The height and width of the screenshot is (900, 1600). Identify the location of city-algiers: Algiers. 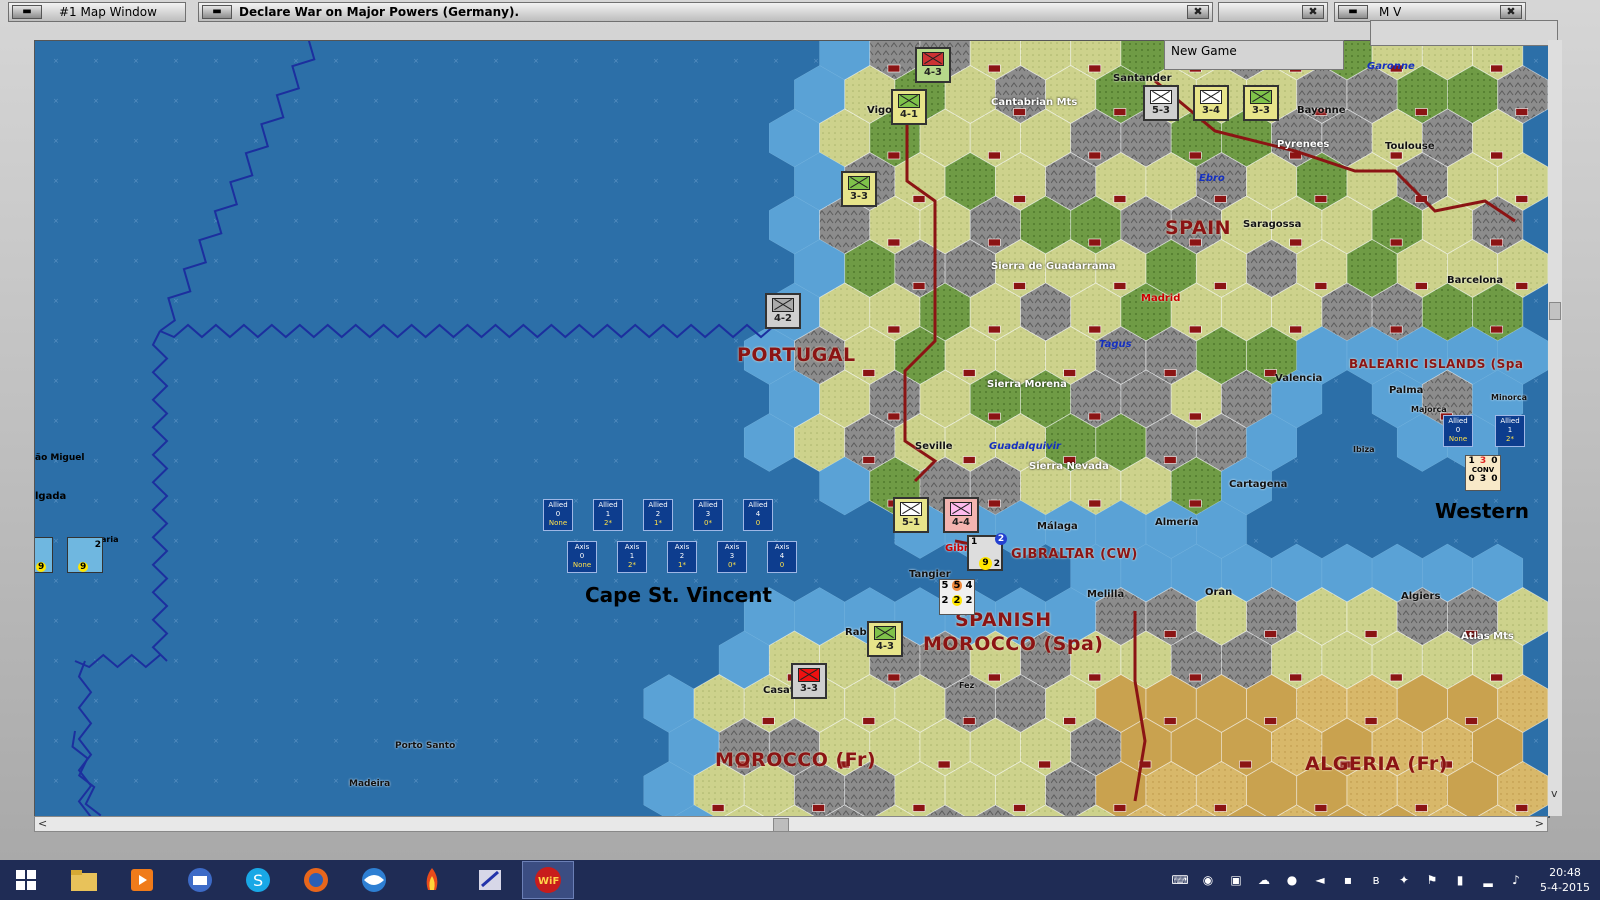
(1421, 596).